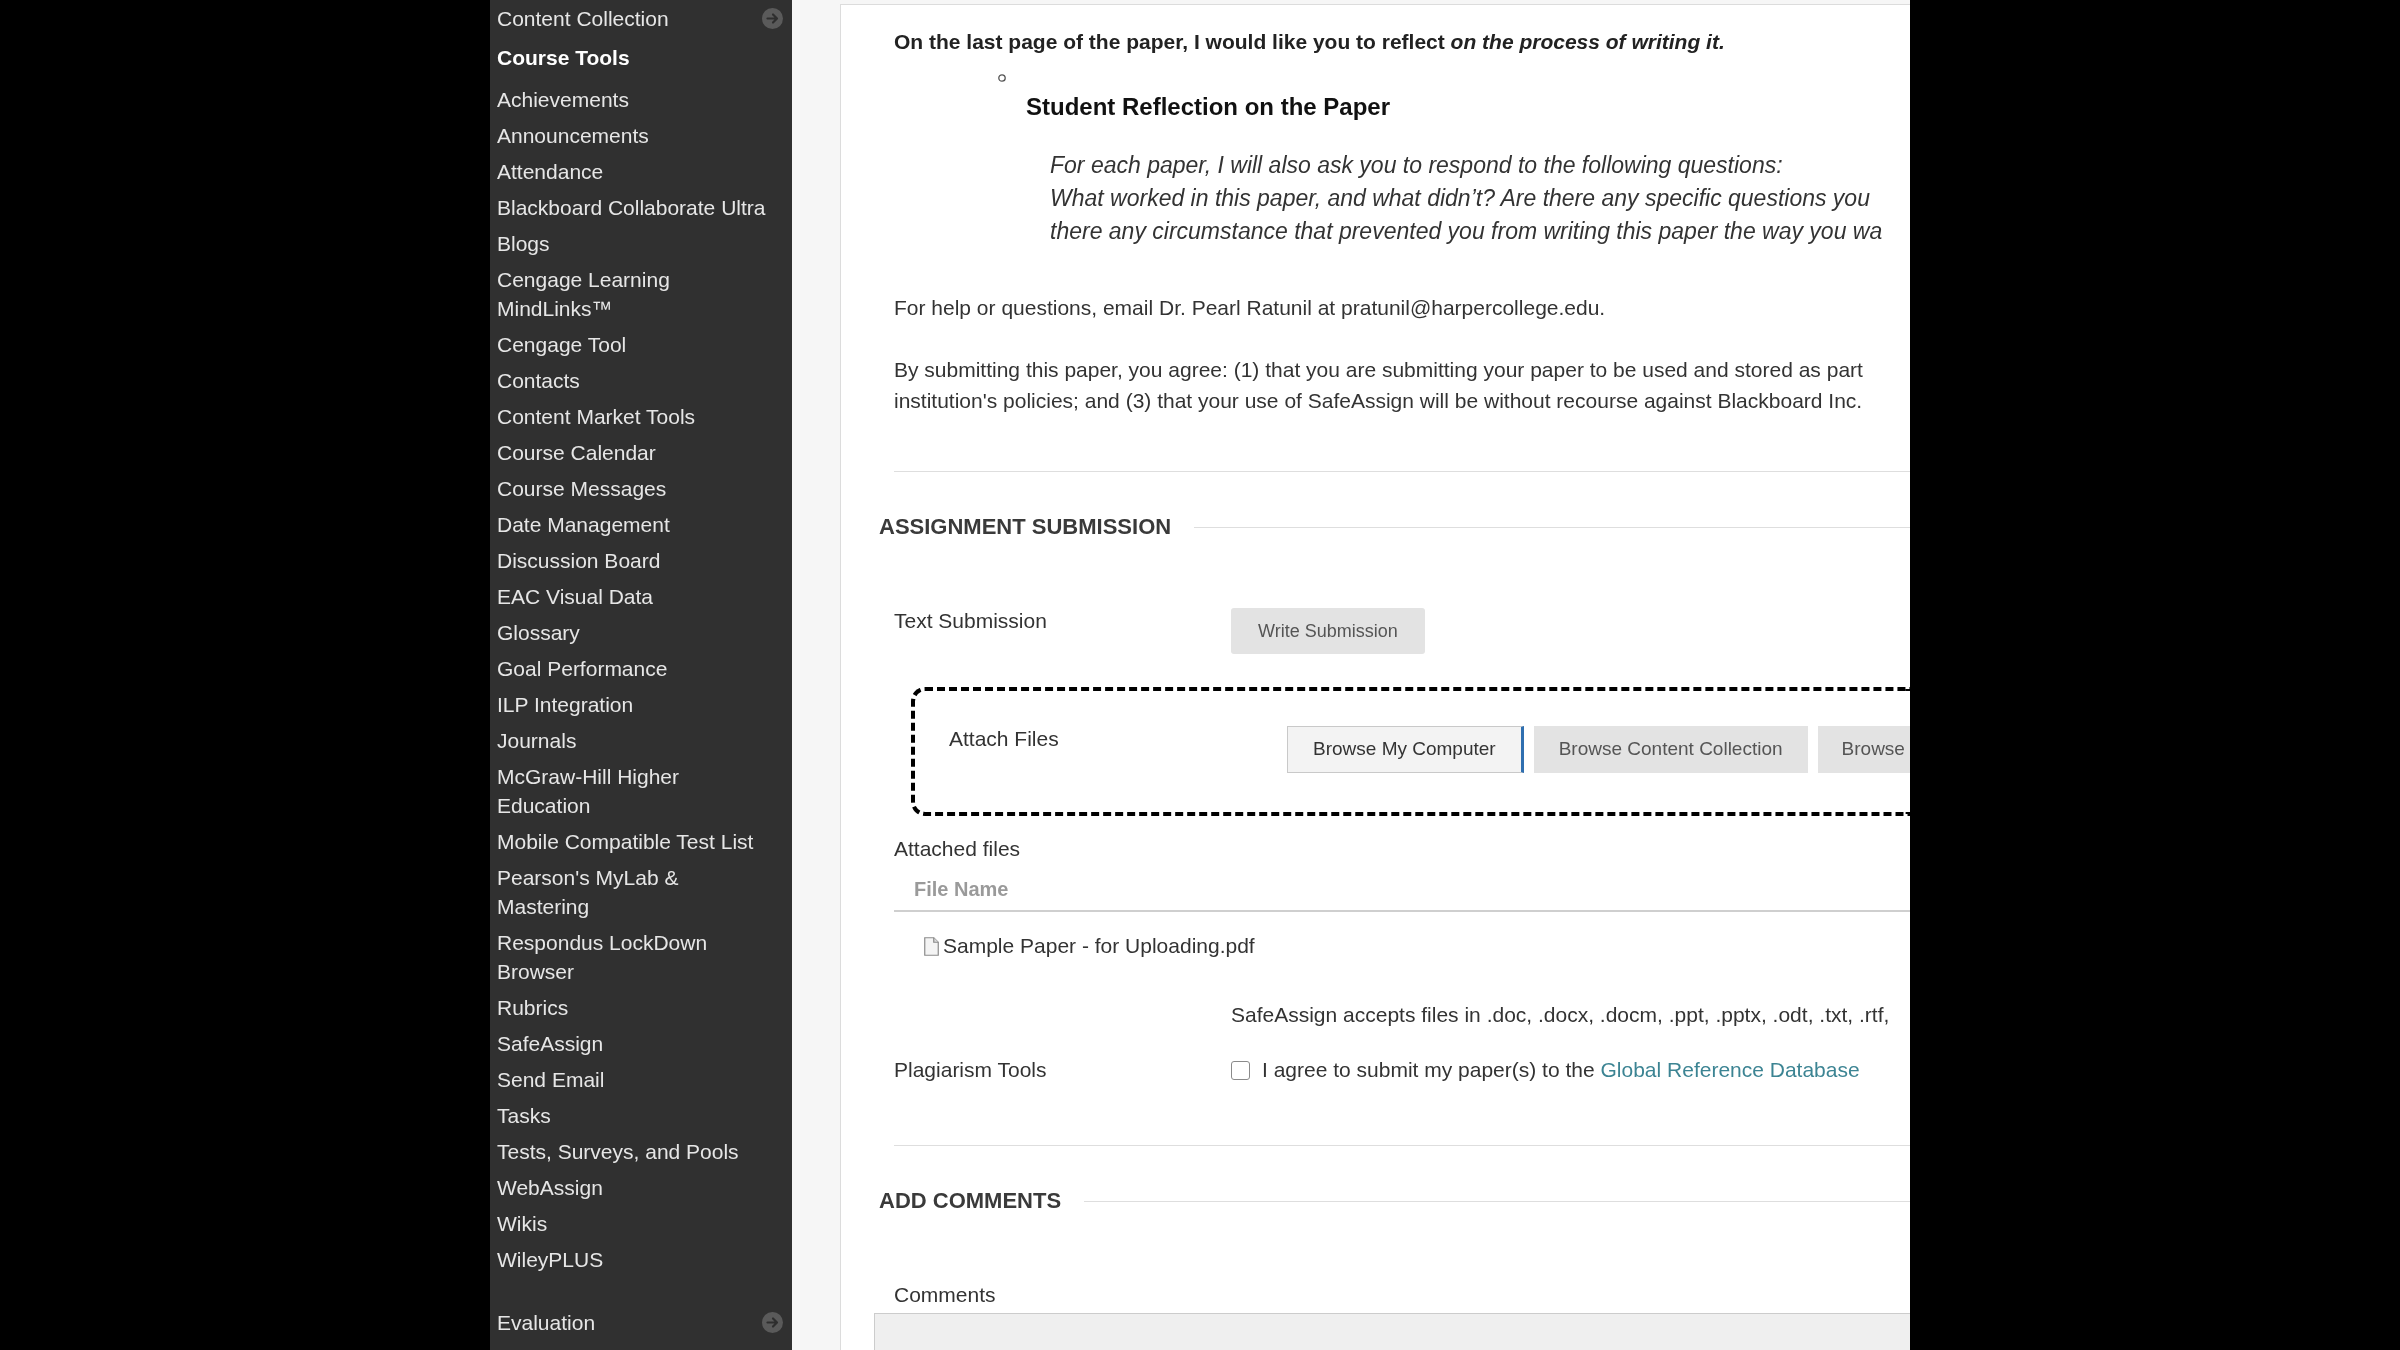  What do you see at coordinates (546, 1322) in the screenshot?
I see `sidebar-section-title: Evaluation` at bounding box center [546, 1322].